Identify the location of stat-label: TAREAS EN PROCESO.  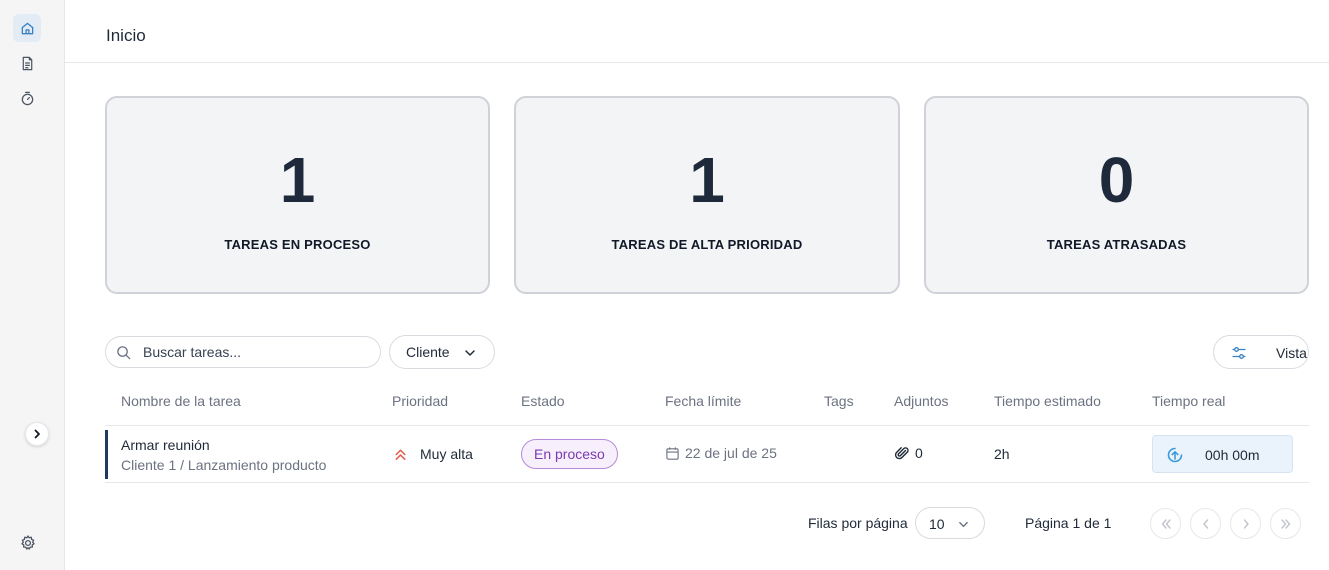
(297, 244).